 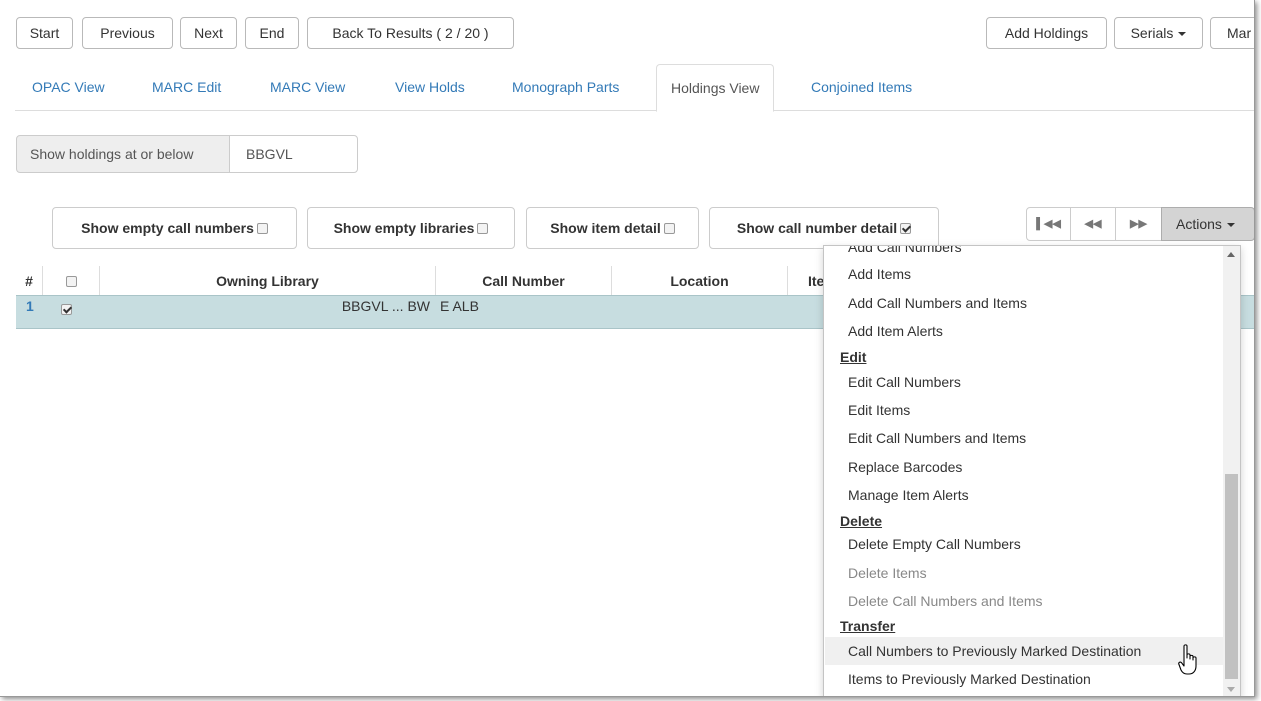 I want to click on tab-view-holds: View Holds, so click(x=430, y=87).